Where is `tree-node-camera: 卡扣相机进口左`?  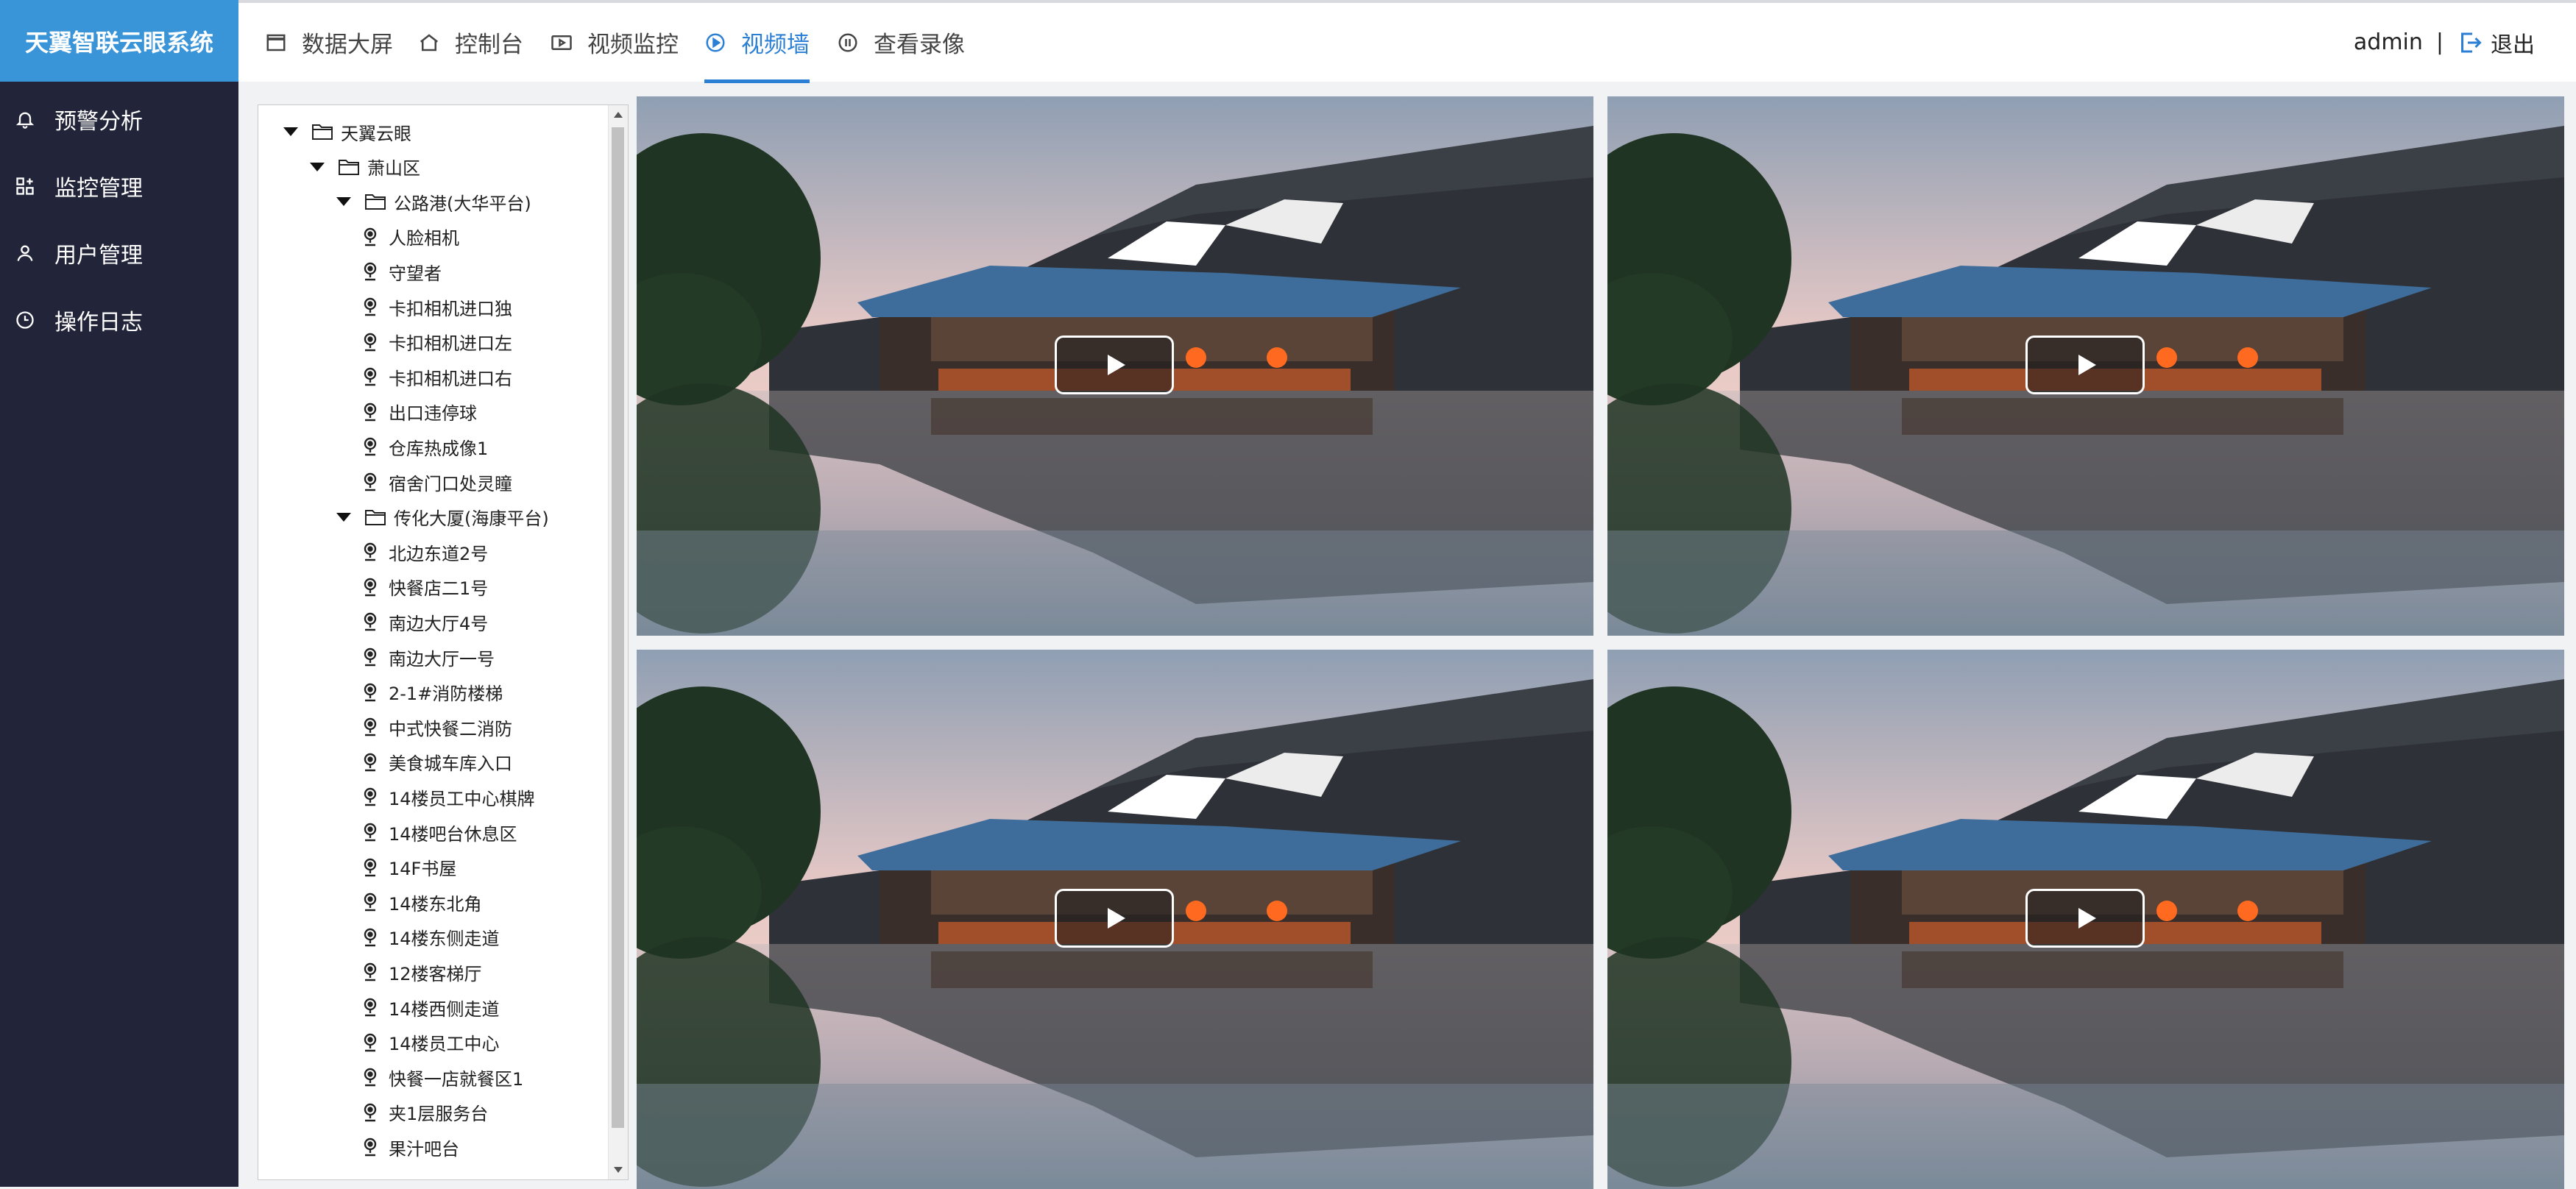 tree-node-camera: 卡扣相机进口左 is located at coordinates (437, 342).